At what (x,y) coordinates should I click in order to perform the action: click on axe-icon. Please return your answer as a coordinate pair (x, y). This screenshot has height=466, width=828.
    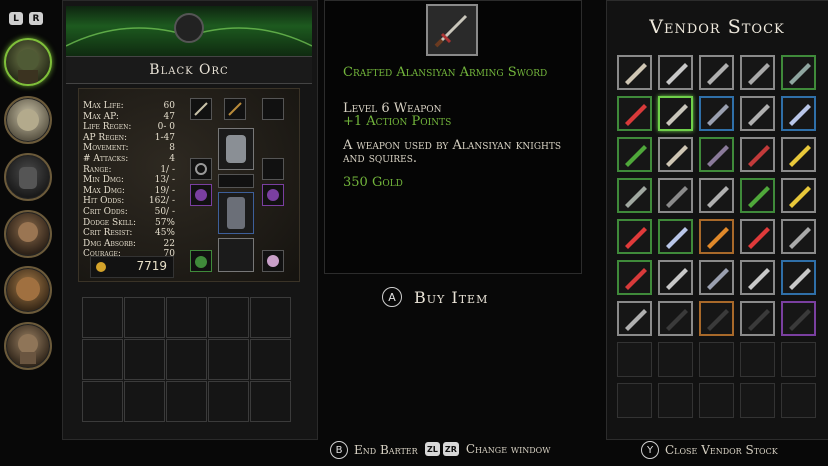
    Looking at the image, I should click on (718, 74).